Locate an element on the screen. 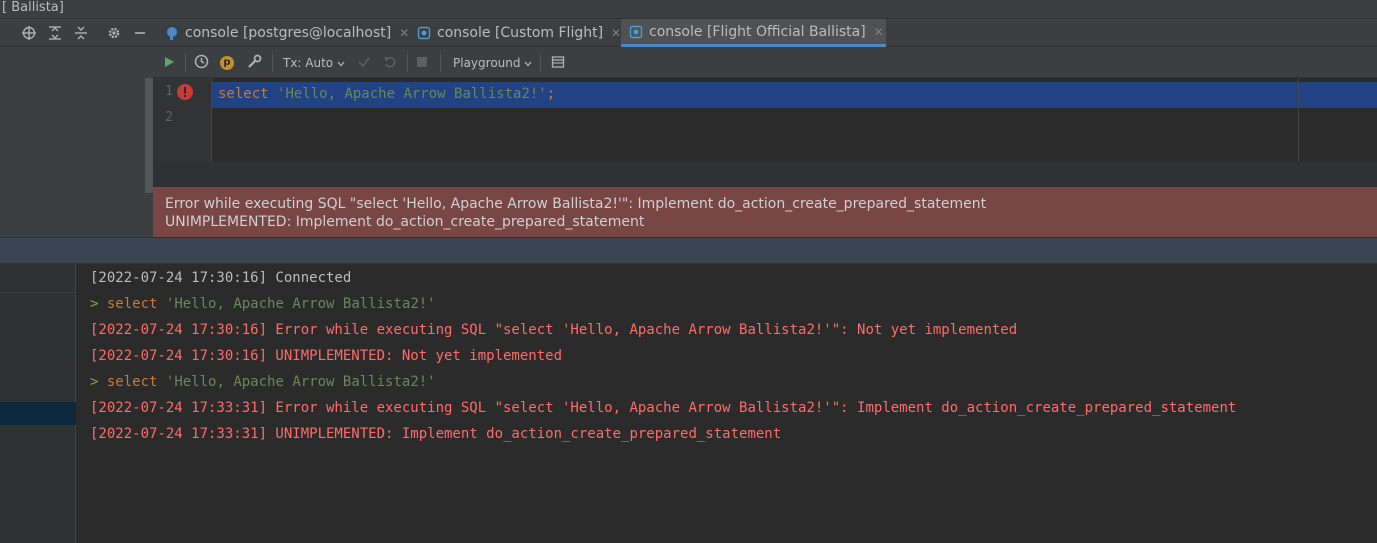 Image resolution: width=1377 pixels, height=543 pixels. line-number: 2 is located at coordinates (169, 117).